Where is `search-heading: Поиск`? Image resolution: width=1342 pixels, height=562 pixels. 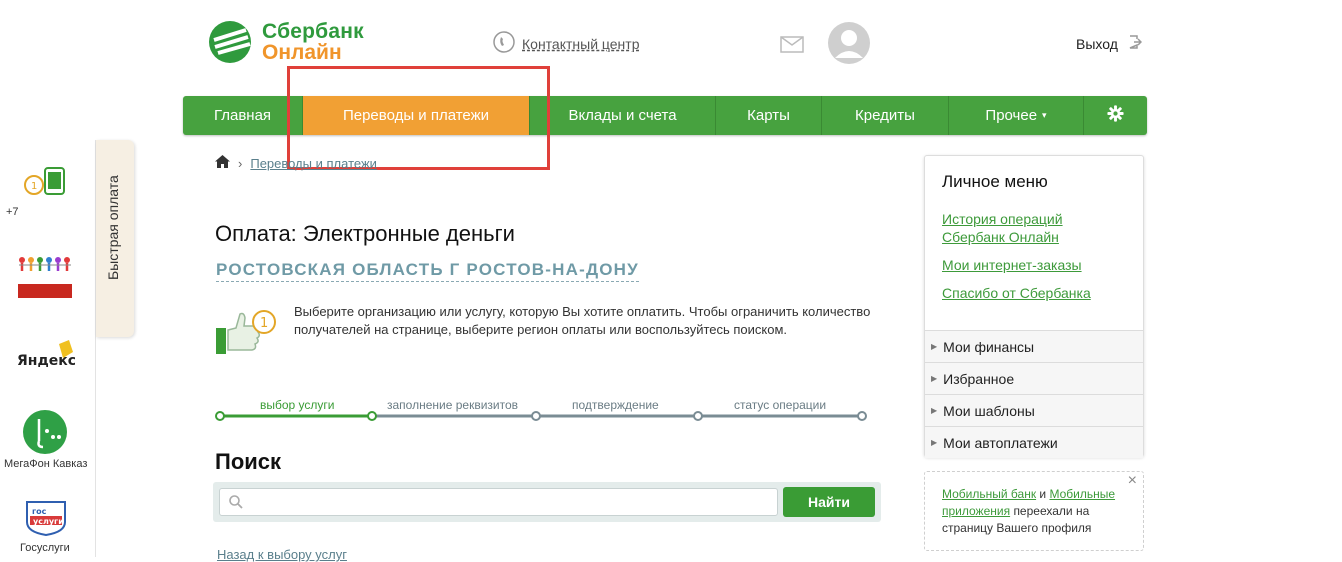 search-heading: Поиск is located at coordinates (248, 461).